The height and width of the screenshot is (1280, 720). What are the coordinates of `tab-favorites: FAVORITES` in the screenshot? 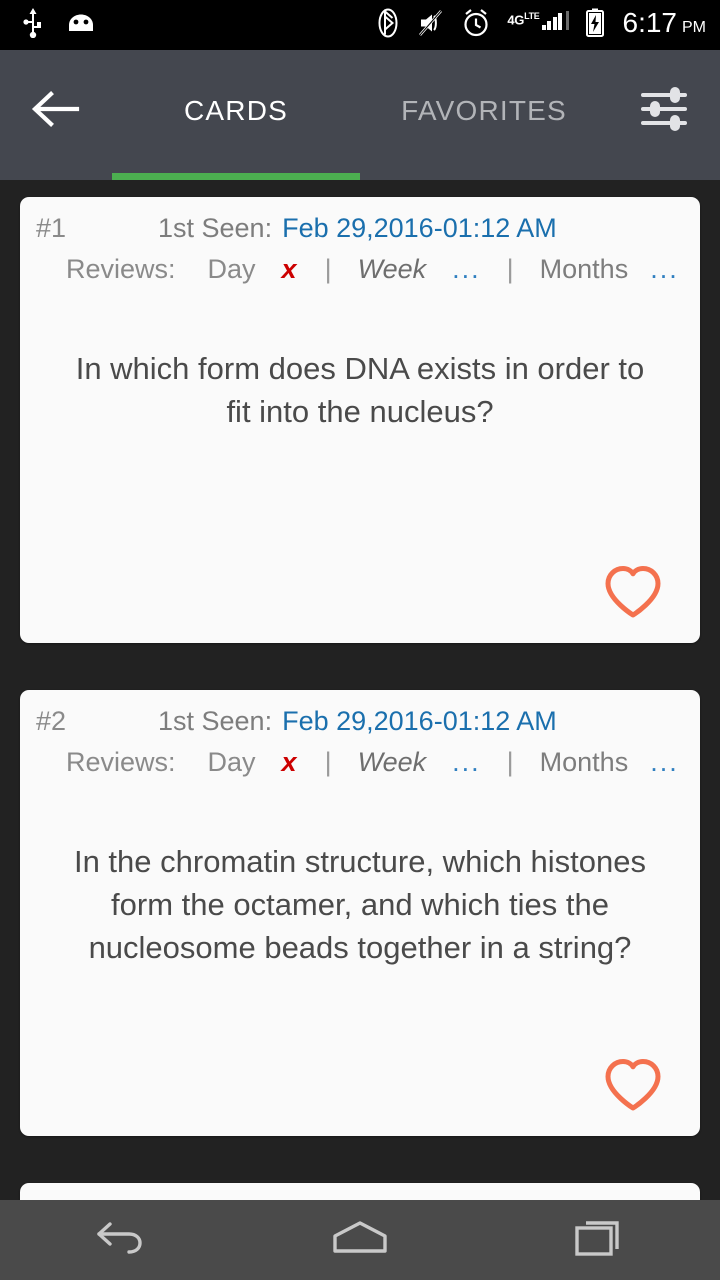 It's located at (484, 111).